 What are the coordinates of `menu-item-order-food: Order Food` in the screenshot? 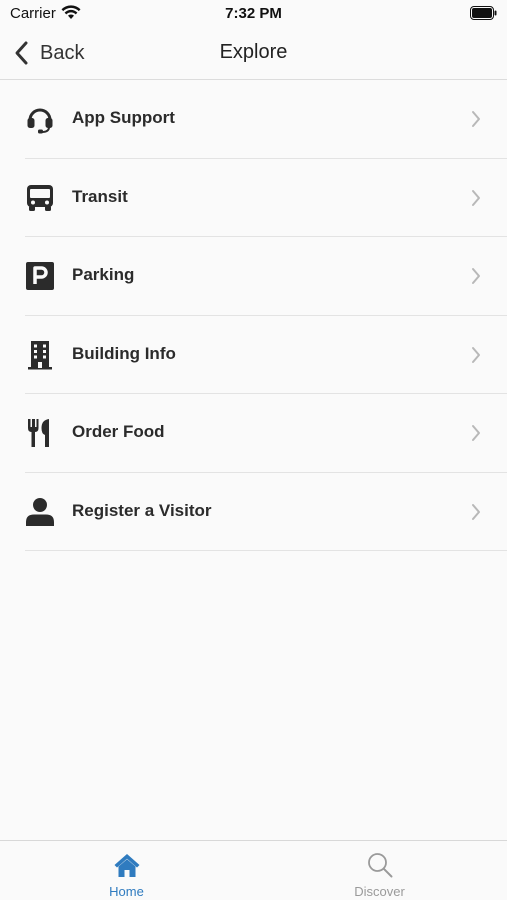 It's located at (266, 433).